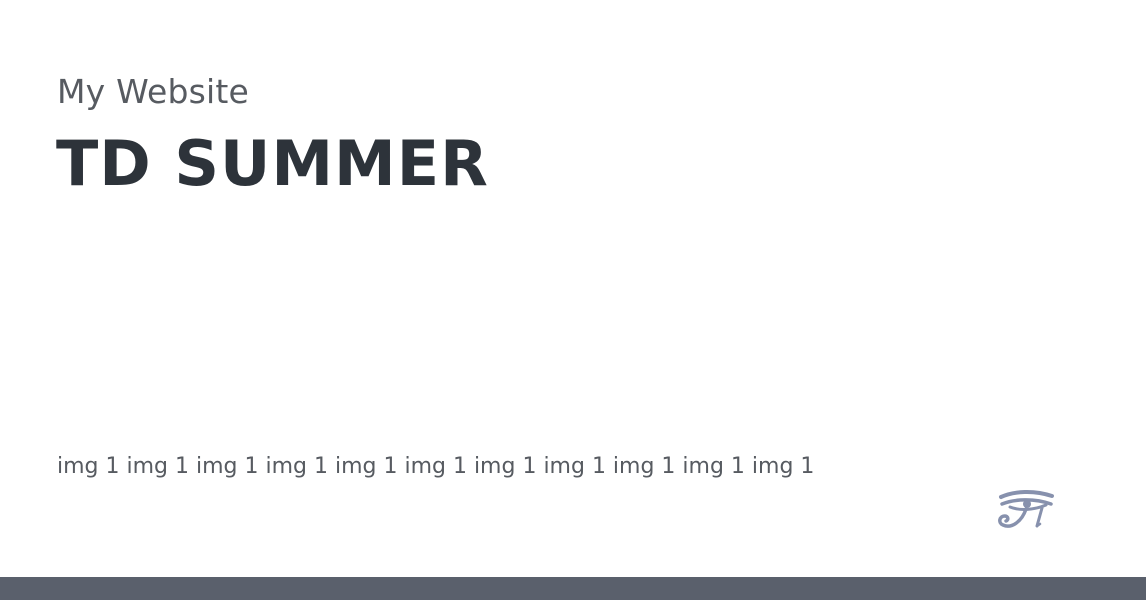  Describe the element at coordinates (1026, 511) in the screenshot. I see `eye-of-horus-icon` at that location.